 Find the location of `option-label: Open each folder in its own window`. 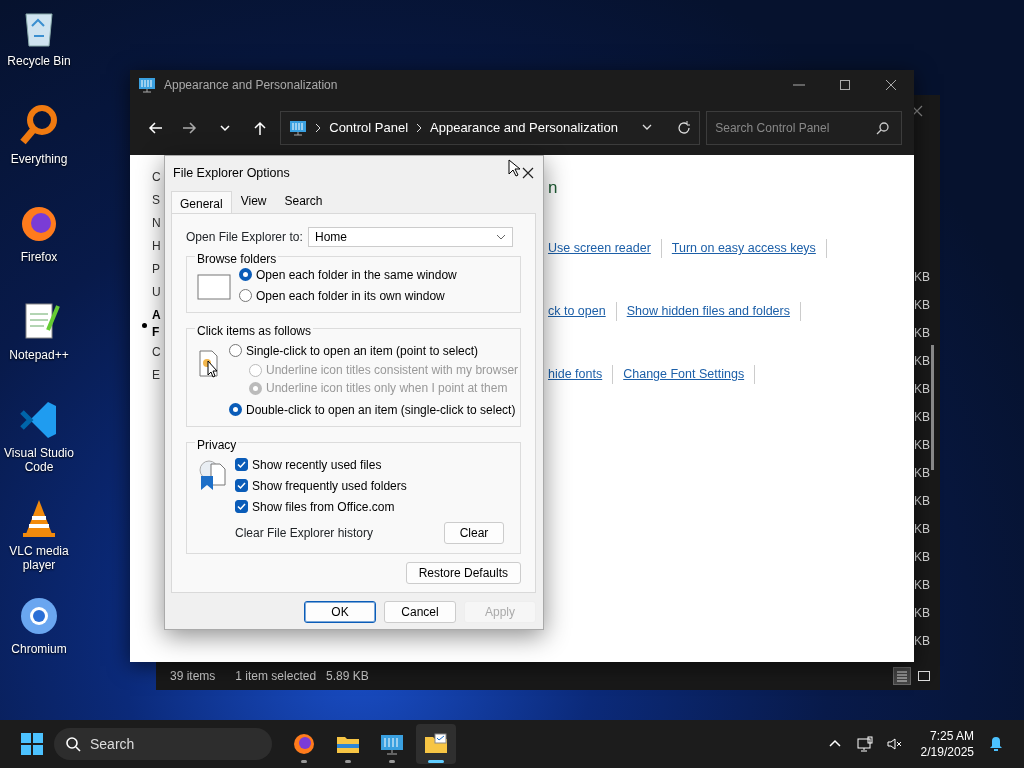

option-label: Open each folder in its own window is located at coordinates (350, 296).